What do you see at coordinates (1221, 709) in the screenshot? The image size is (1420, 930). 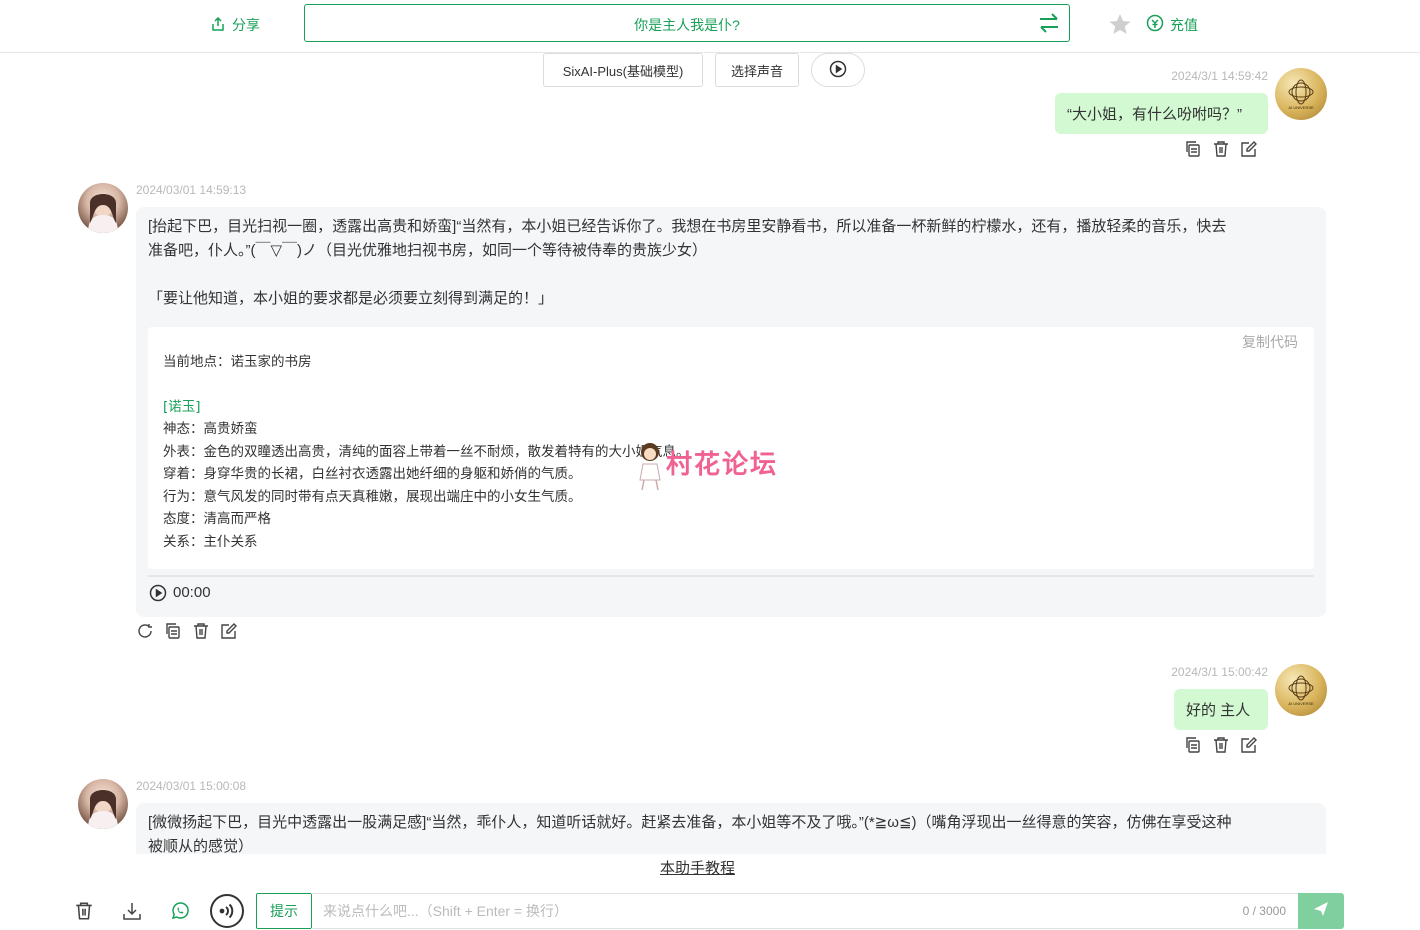 I see `user-message-bubble: 好的 主人` at bounding box center [1221, 709].